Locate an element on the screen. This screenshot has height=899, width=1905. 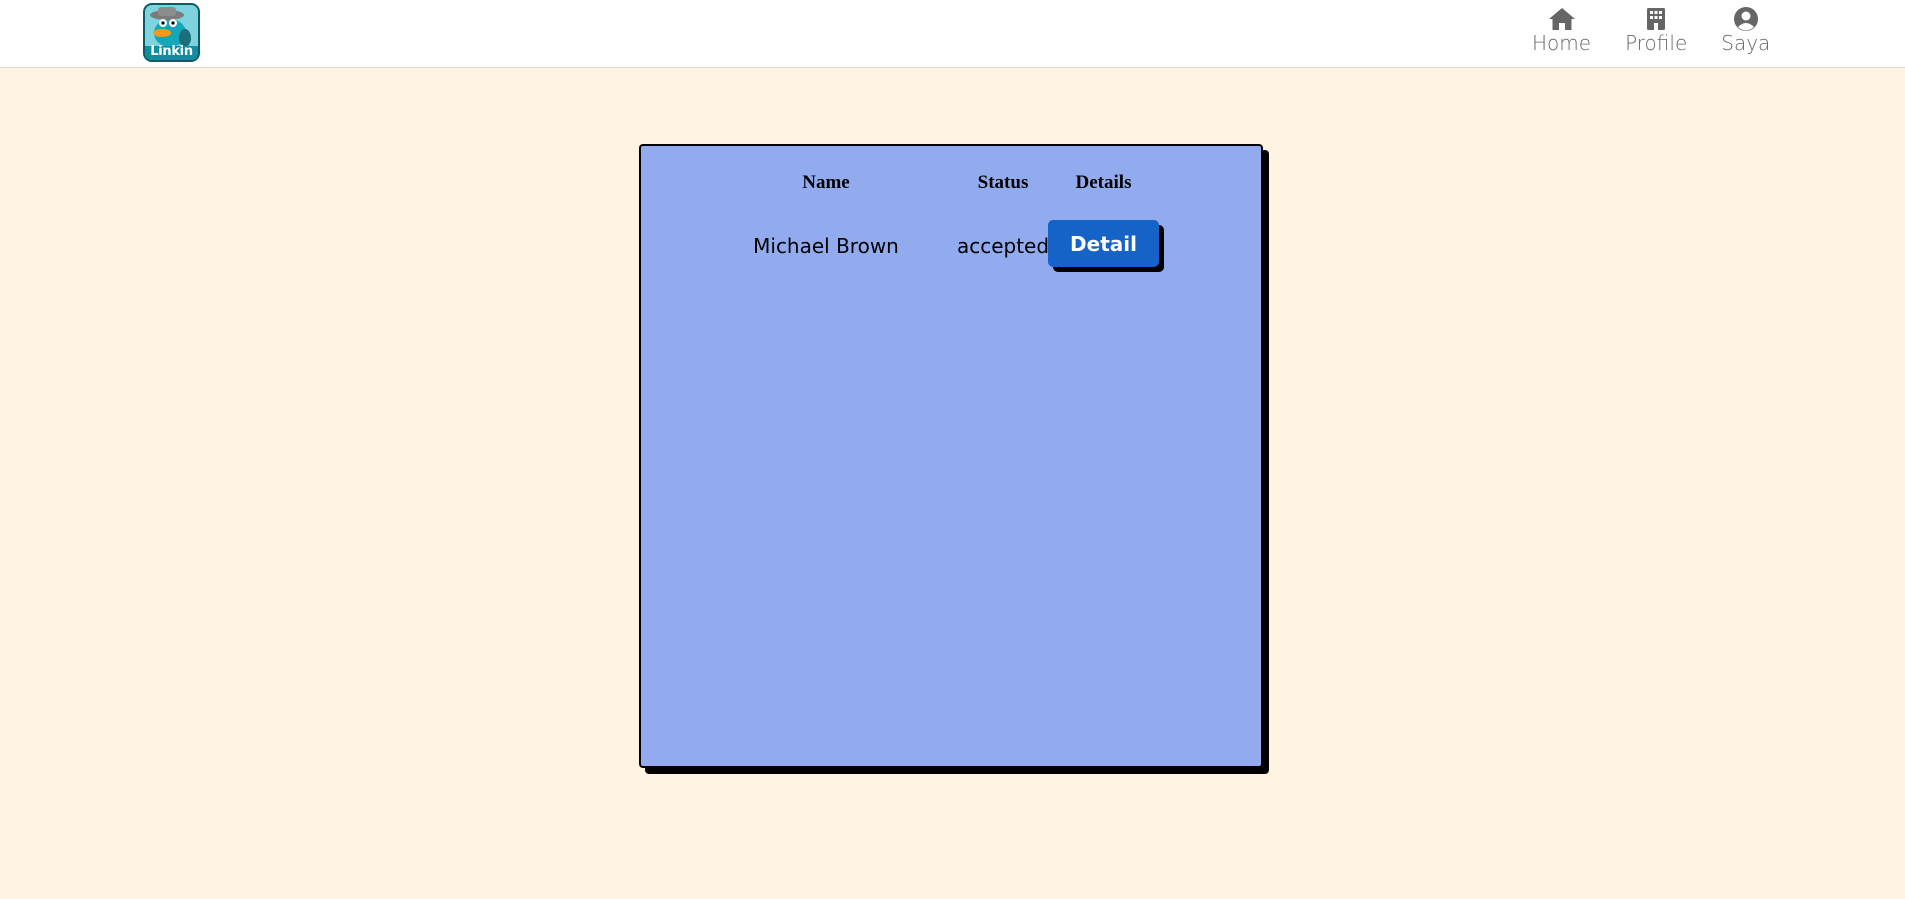
user-circle-icon is located at coordinates (1746, 18).